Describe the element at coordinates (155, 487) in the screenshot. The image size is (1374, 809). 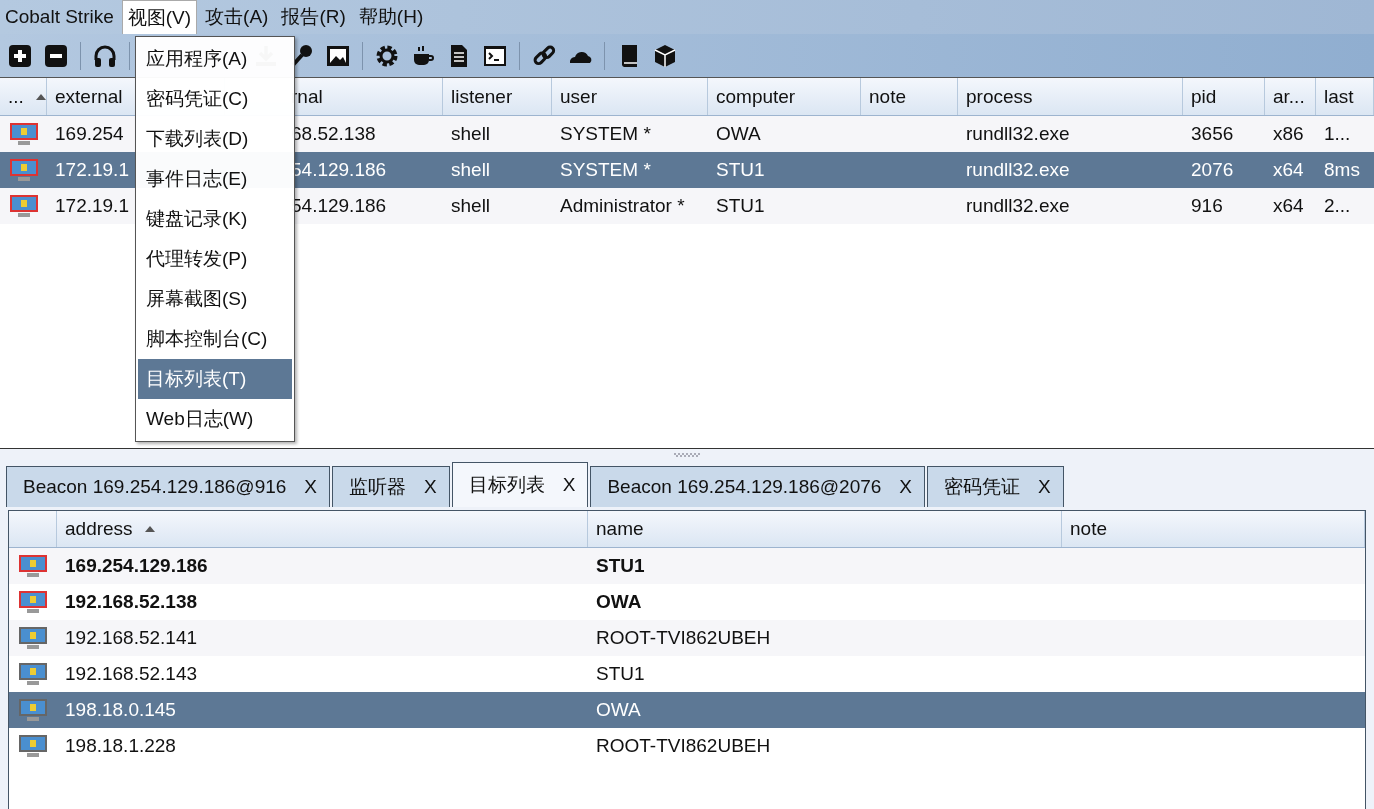
I see `tab-label: Beacon 169.254.129.186@916` at that location.